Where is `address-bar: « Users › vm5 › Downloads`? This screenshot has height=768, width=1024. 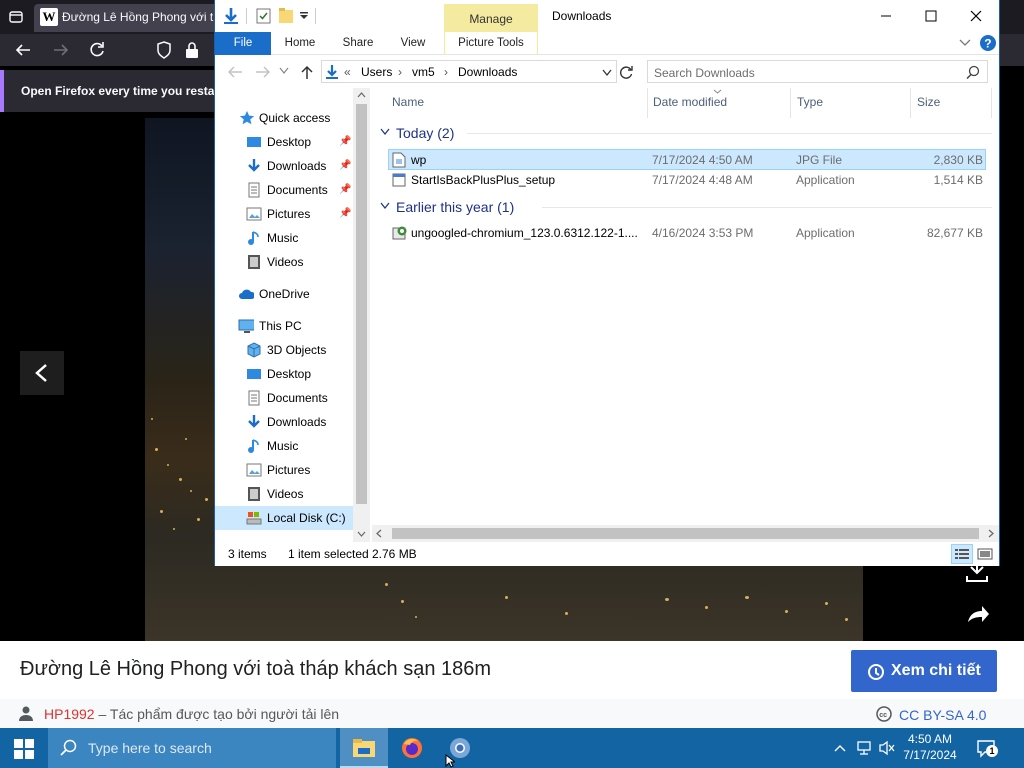 address-bar: « Users › vm5 › Downloads is located at coordinates (469, 71).